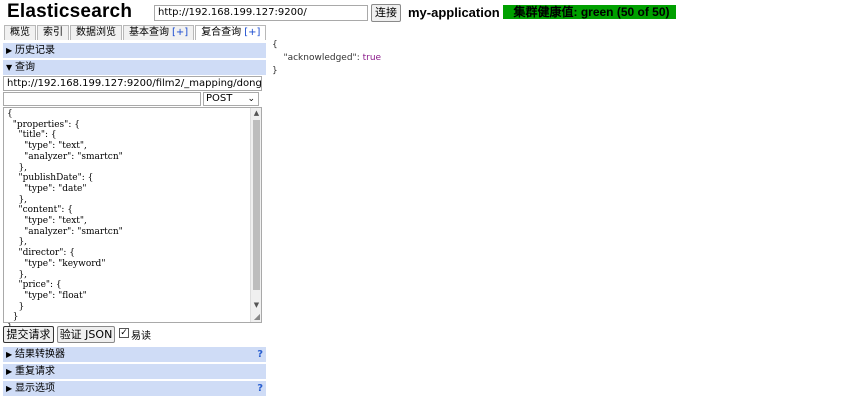 The image size is (865, 401). What do you see at coordinates (261, 13) in the screenshot?
I see `cluster-url-input: http://192.168.199.127:9200/` at bounding box center [261, 13].